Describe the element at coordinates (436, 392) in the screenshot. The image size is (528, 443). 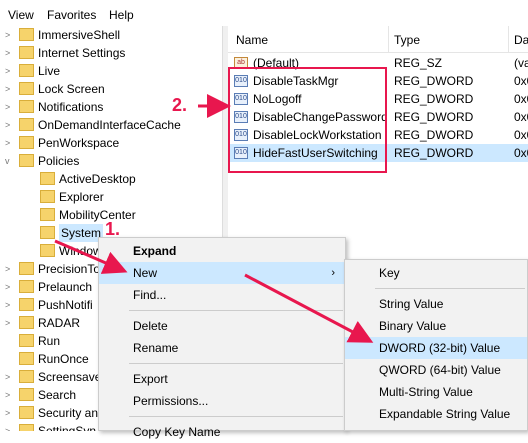
I see `menu-item: Multi-String Value` at that location.